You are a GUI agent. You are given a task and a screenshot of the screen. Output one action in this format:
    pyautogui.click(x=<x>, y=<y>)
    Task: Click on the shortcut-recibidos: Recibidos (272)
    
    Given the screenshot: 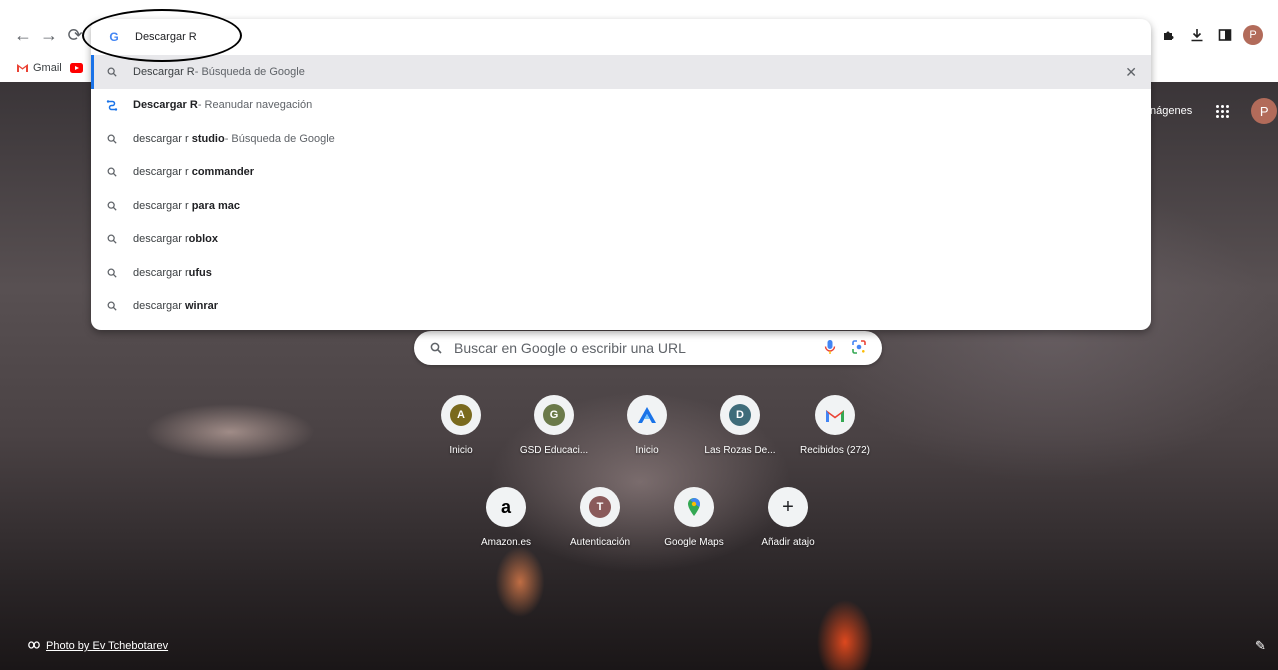 What is the action you would take?
    pyautogui.click(x=835, y=425)
    